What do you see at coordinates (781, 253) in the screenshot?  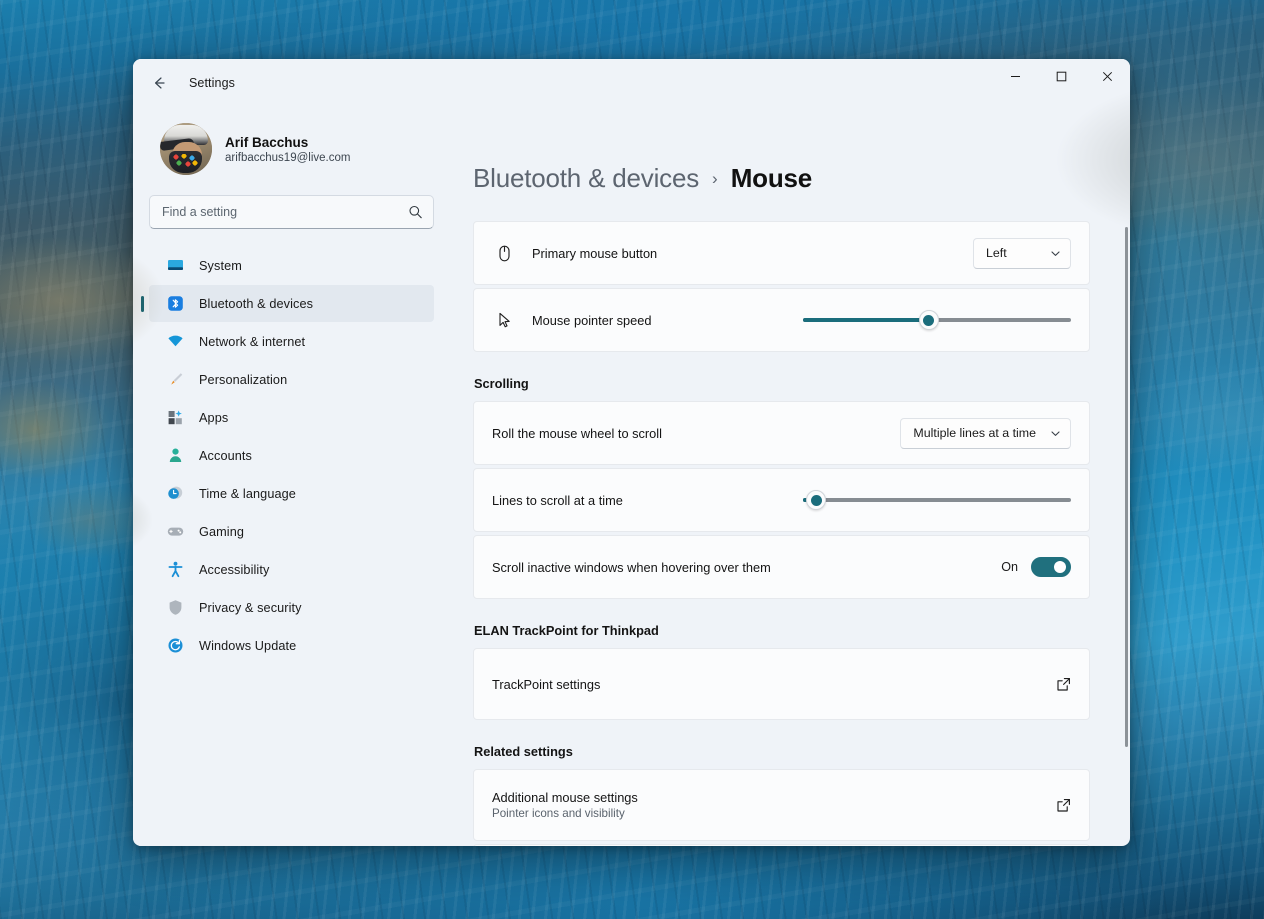 I see `primary-mouse-button-row: Primary mouse button Left` at bounding box center [781, 253].